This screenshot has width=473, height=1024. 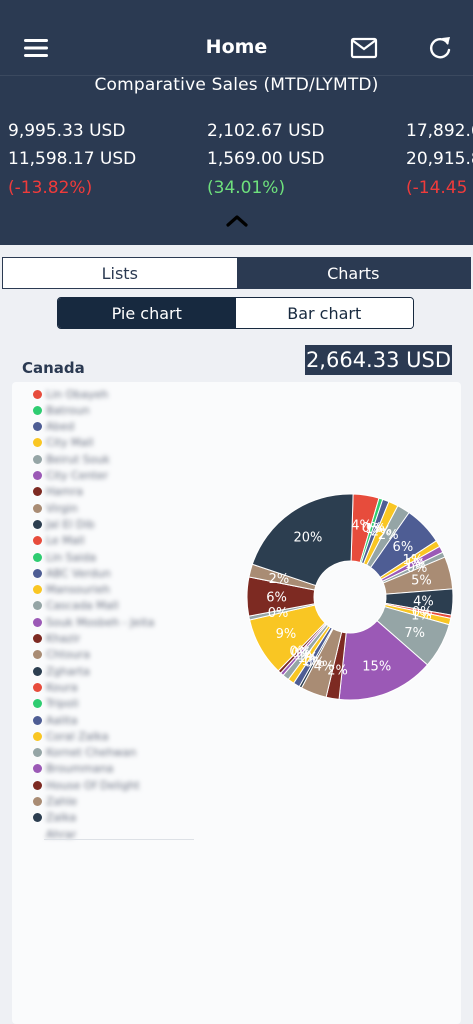 I want to click on pie-chart-button: Pie chart, so click(x=147, y=313).